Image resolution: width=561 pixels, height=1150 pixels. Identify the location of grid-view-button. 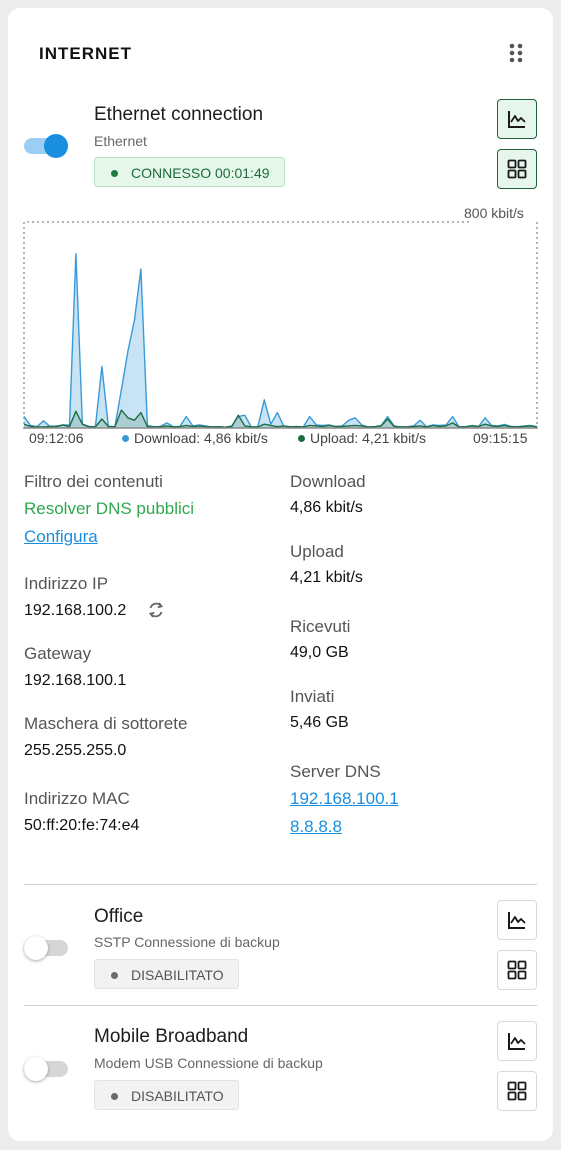
(517, 169).